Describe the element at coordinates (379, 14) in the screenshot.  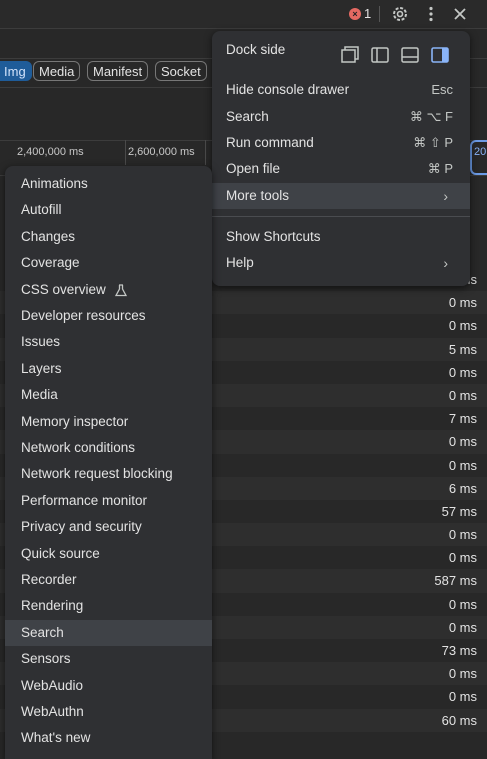
I see `toolbar-divider` at that location.